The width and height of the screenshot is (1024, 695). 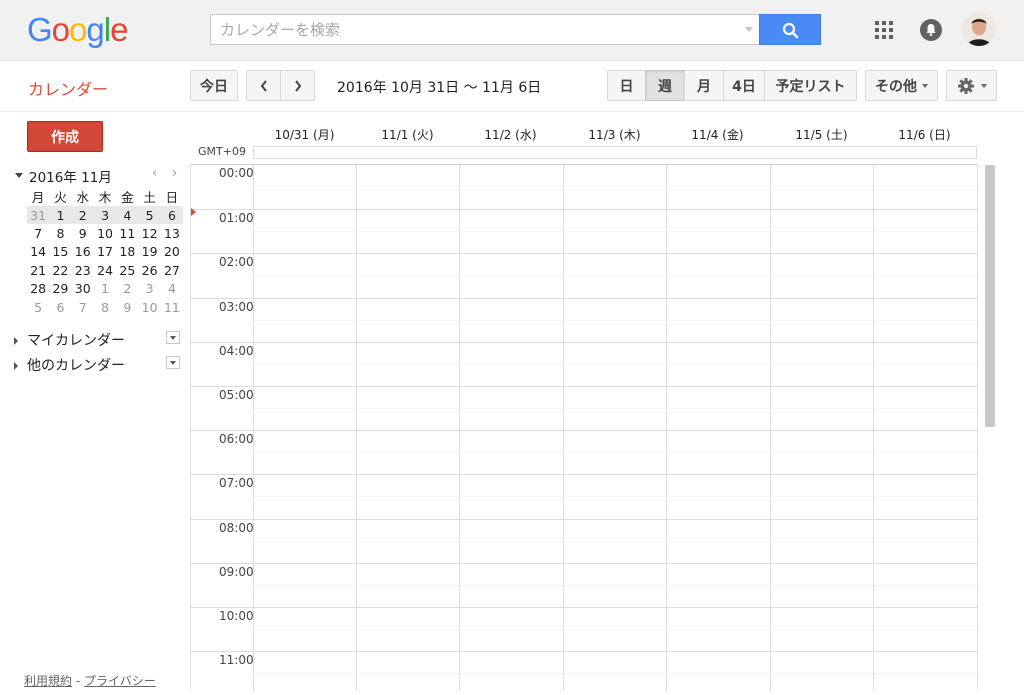 What do you see at coordinates (704, 85) in the screenshot?
I see `view-month-button: 月` at bounding box center [704, 85].